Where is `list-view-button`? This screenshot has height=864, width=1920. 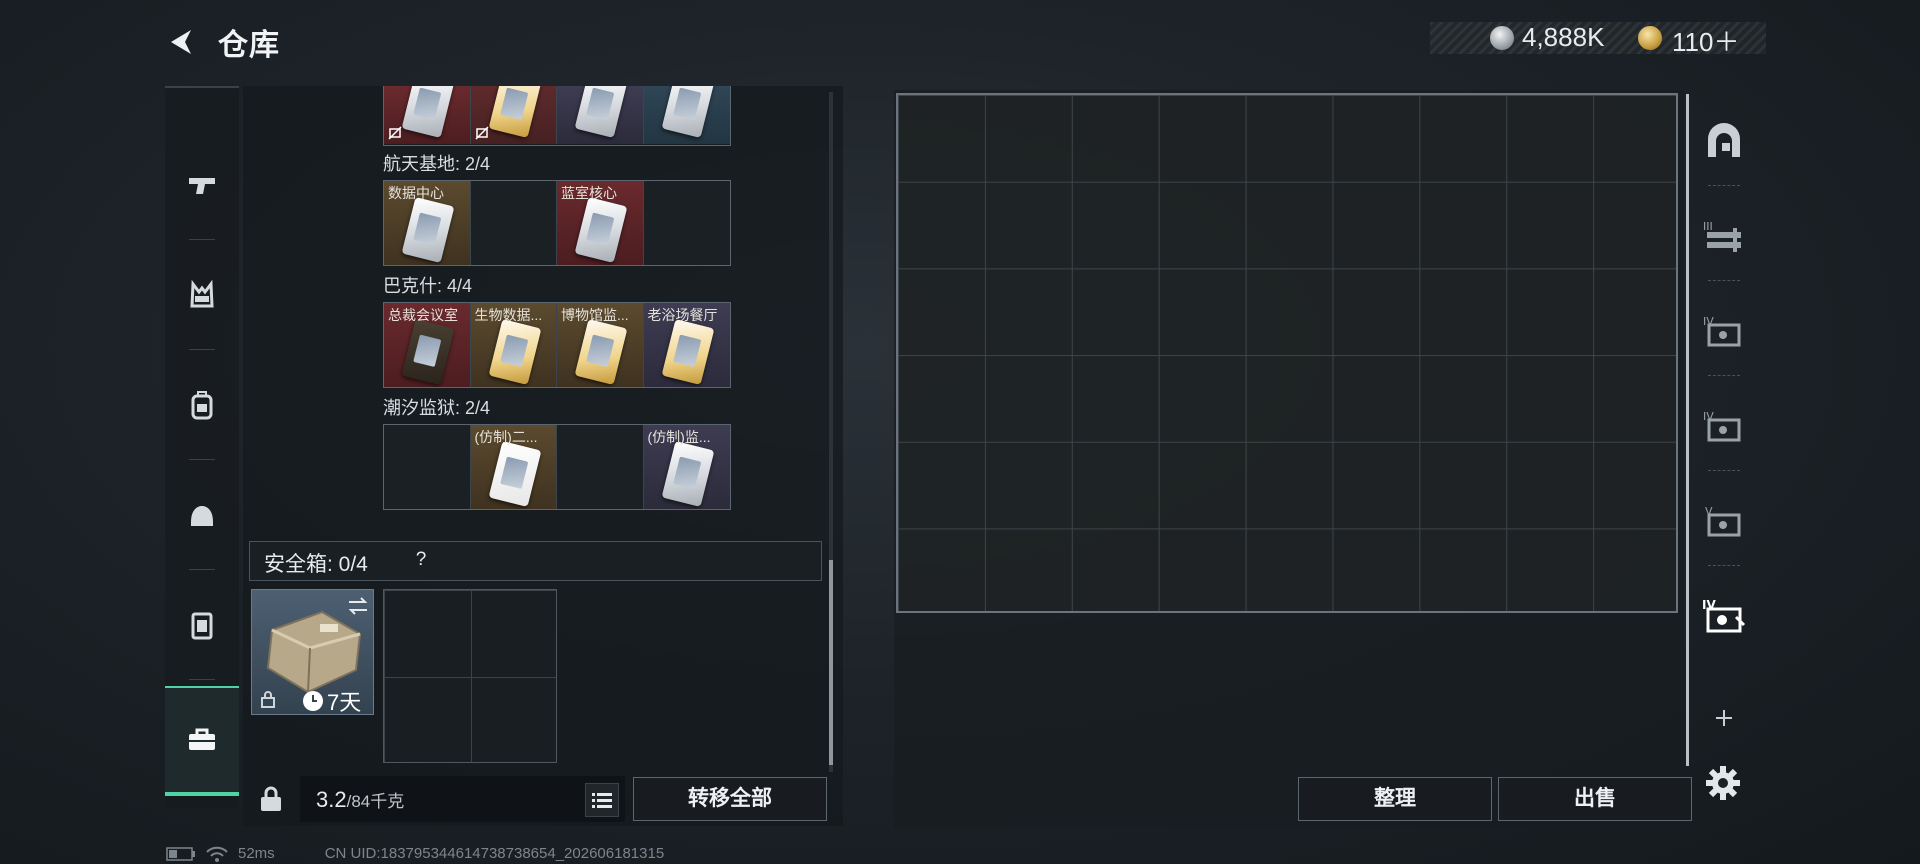
list-view-button is located at coordinates (602, 800).